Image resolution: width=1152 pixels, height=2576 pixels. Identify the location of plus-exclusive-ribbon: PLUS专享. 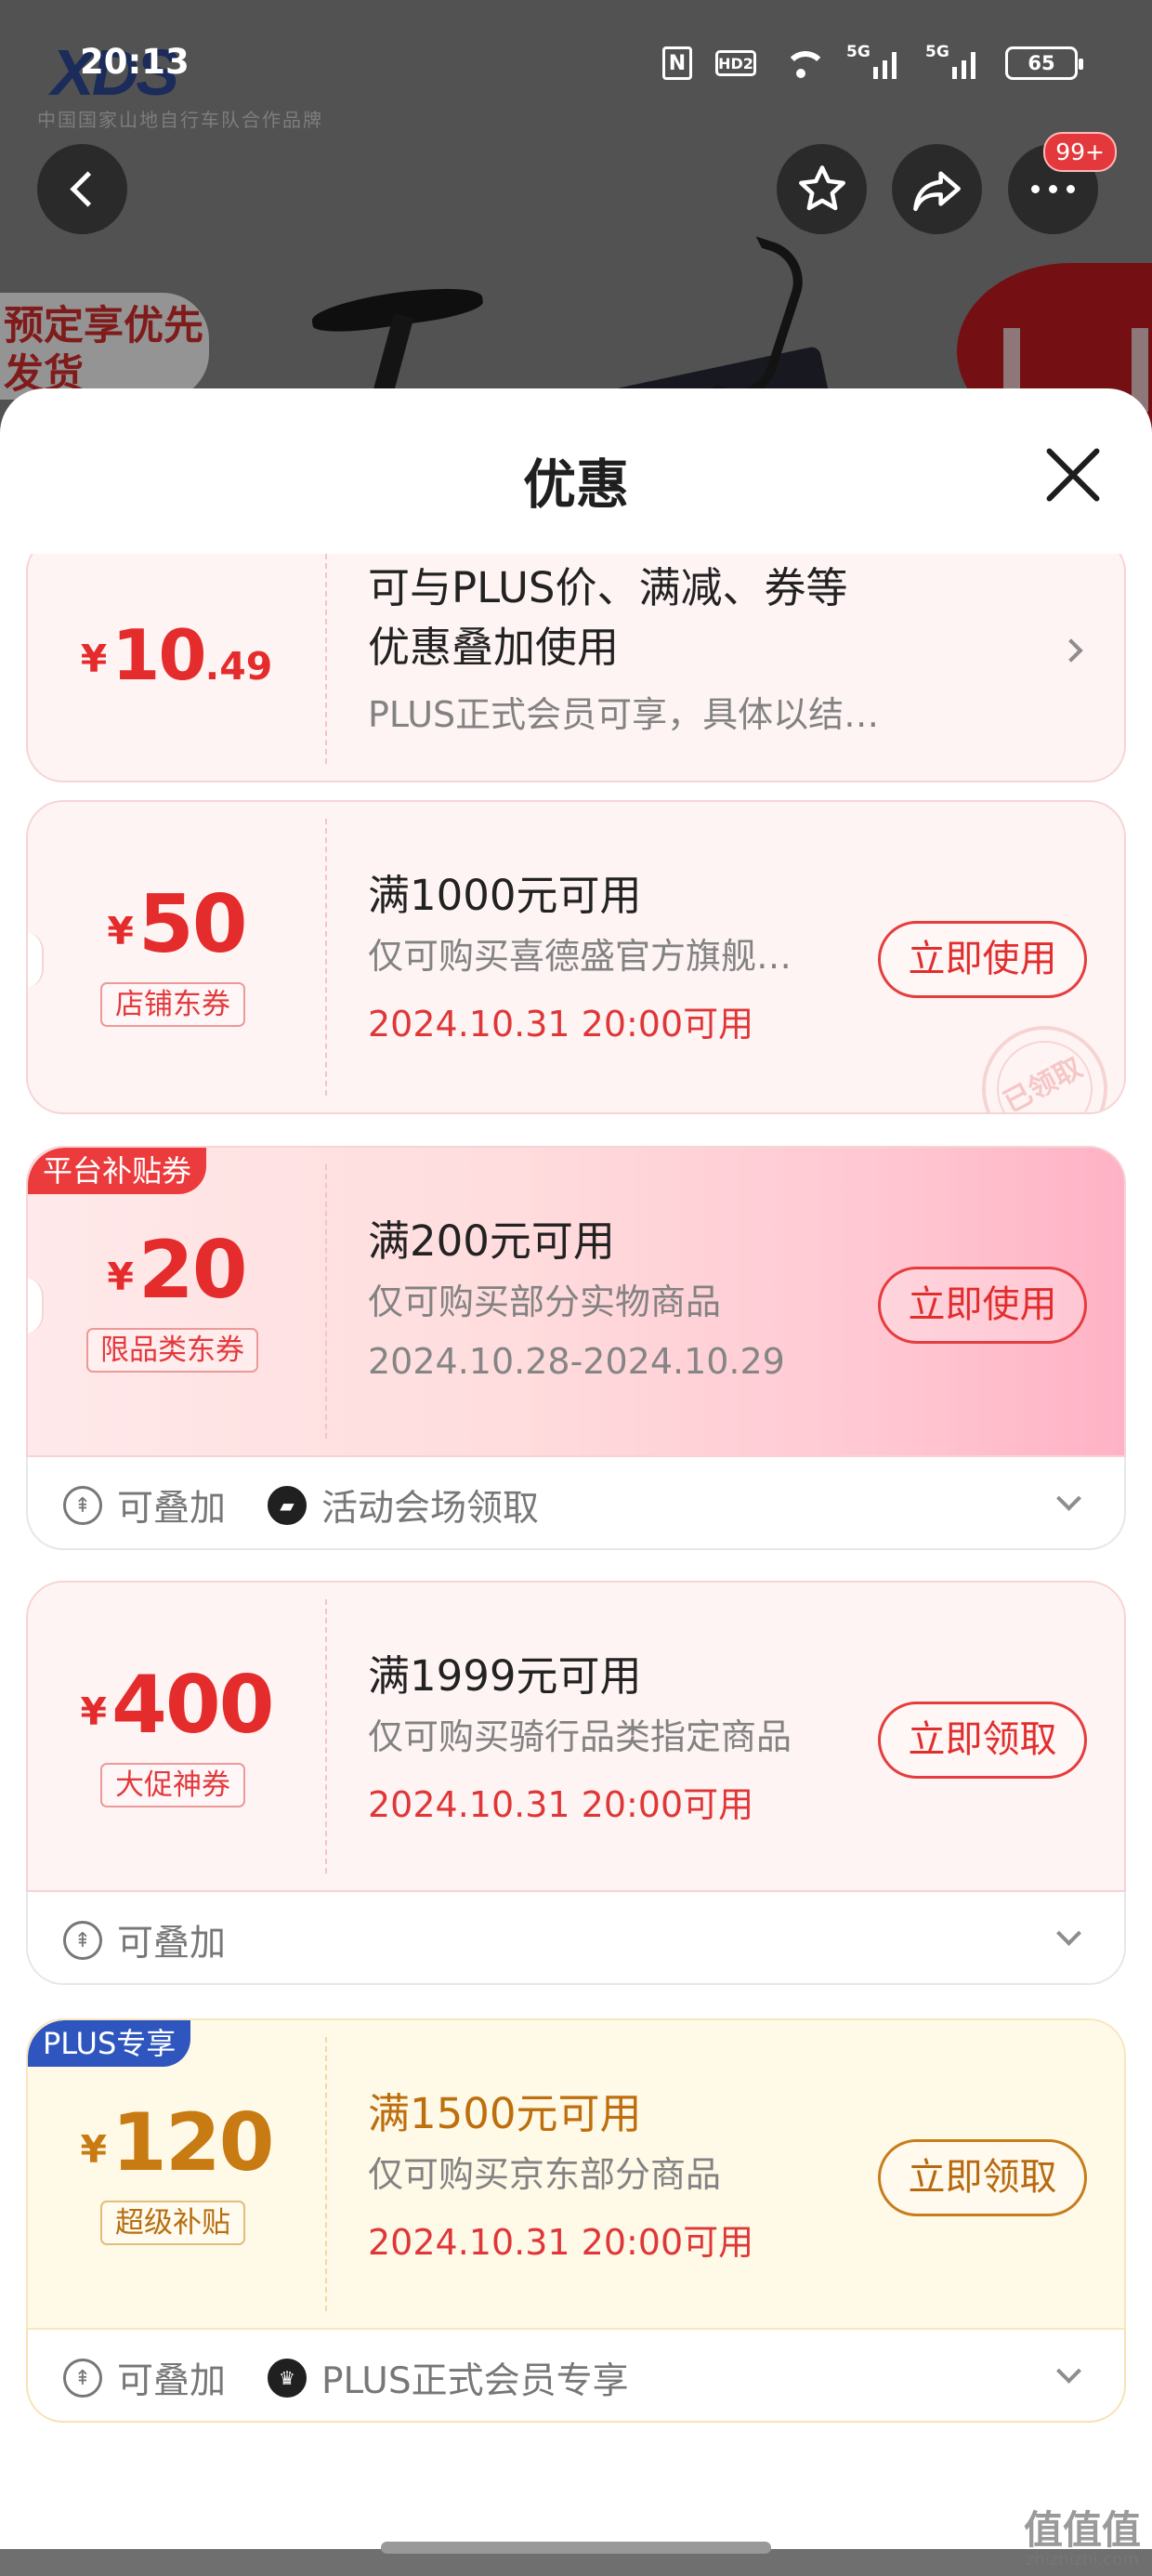
(109, 2043).